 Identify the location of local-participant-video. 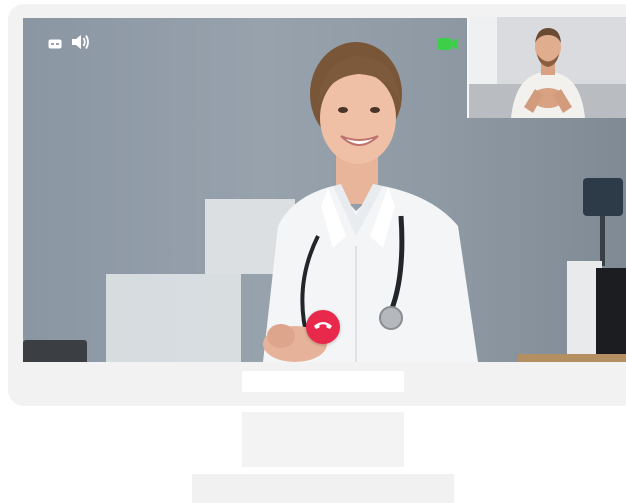
(548, 73).